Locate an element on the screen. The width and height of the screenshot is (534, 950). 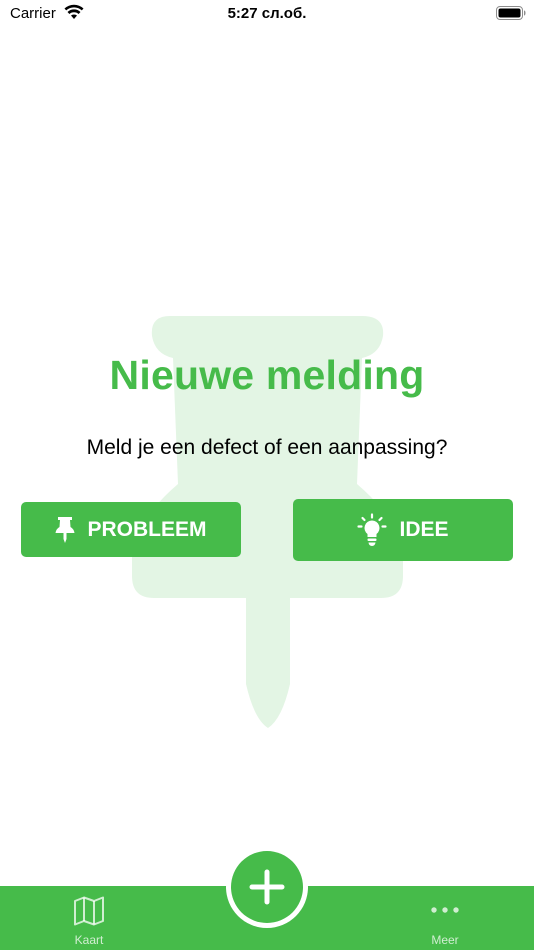
idee-button: IDEE is located at coordinates (403, 530).